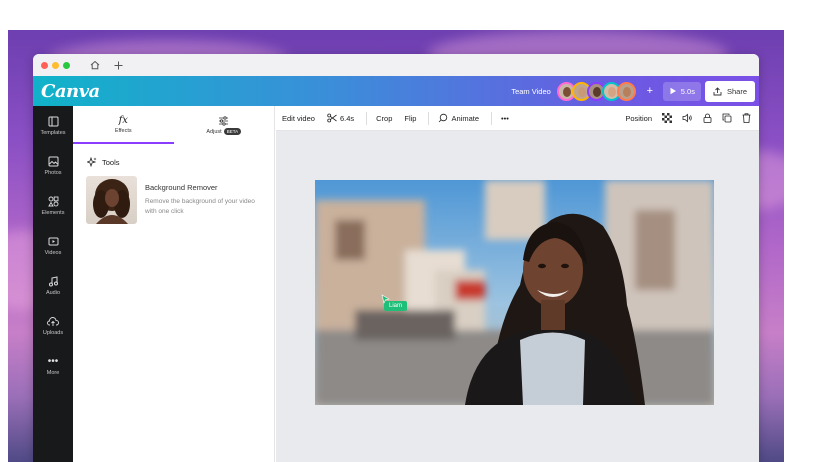 The image size is (821, 462). Describe the element at coordinates (123, 120) in the screenshot. I see `fx-icon: fx` at that location.